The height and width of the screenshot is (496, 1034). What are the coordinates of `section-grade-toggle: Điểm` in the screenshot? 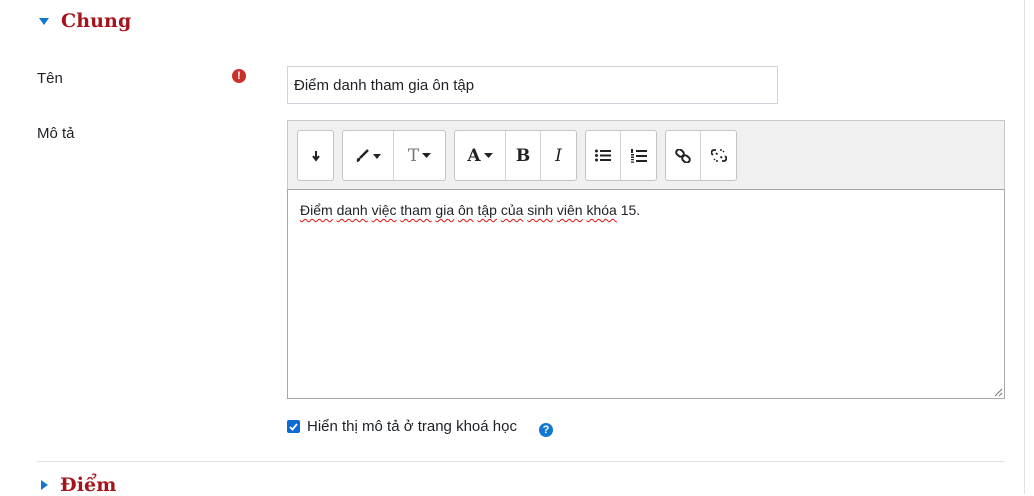 It's located at (78, 485).